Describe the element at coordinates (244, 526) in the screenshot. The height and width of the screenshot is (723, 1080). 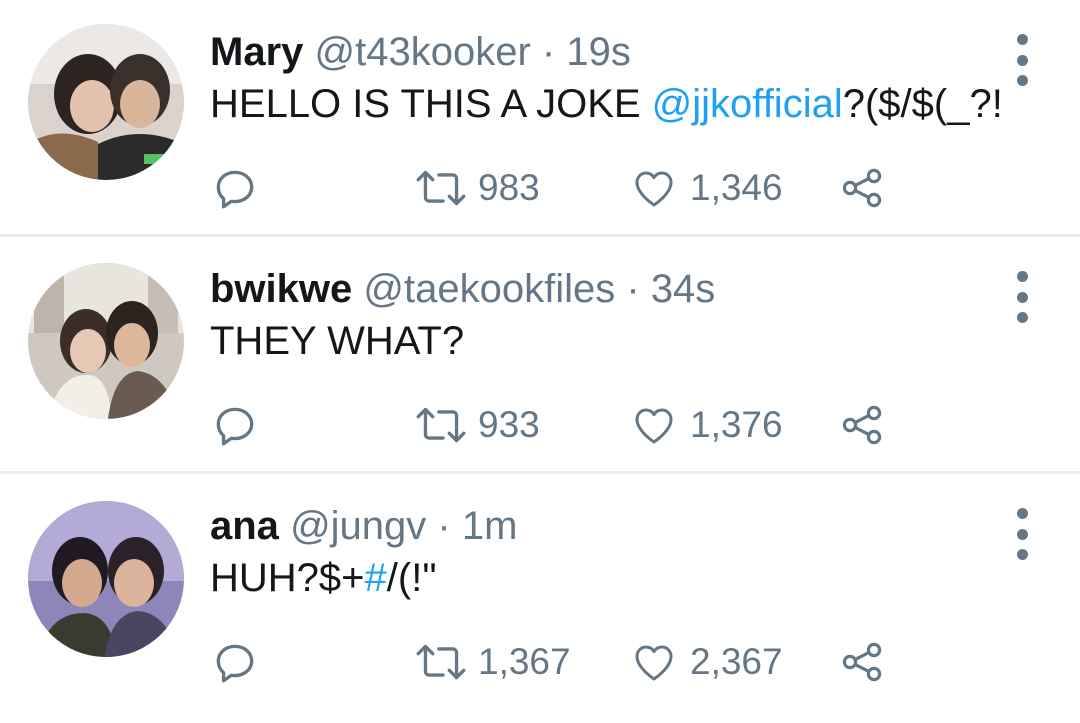
I see `display-name: ana` at that location.